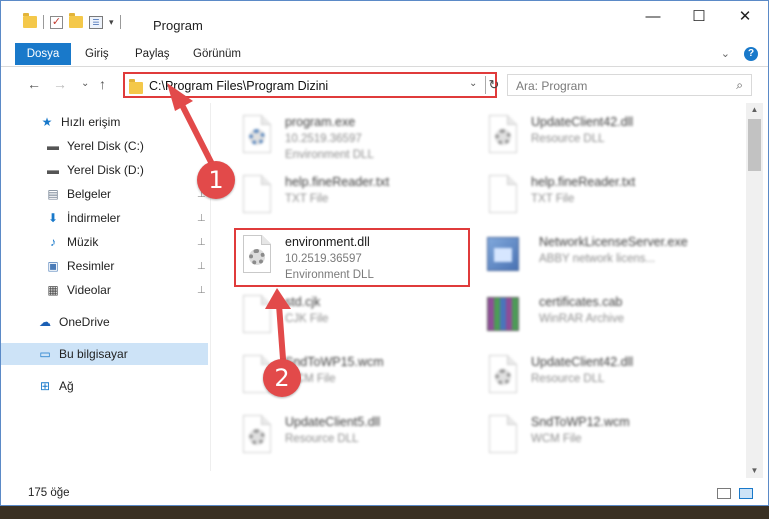 This screenshot has width=769, height=519. I want to click on file-name: SndToWP12.wcm, so click(580, 422).